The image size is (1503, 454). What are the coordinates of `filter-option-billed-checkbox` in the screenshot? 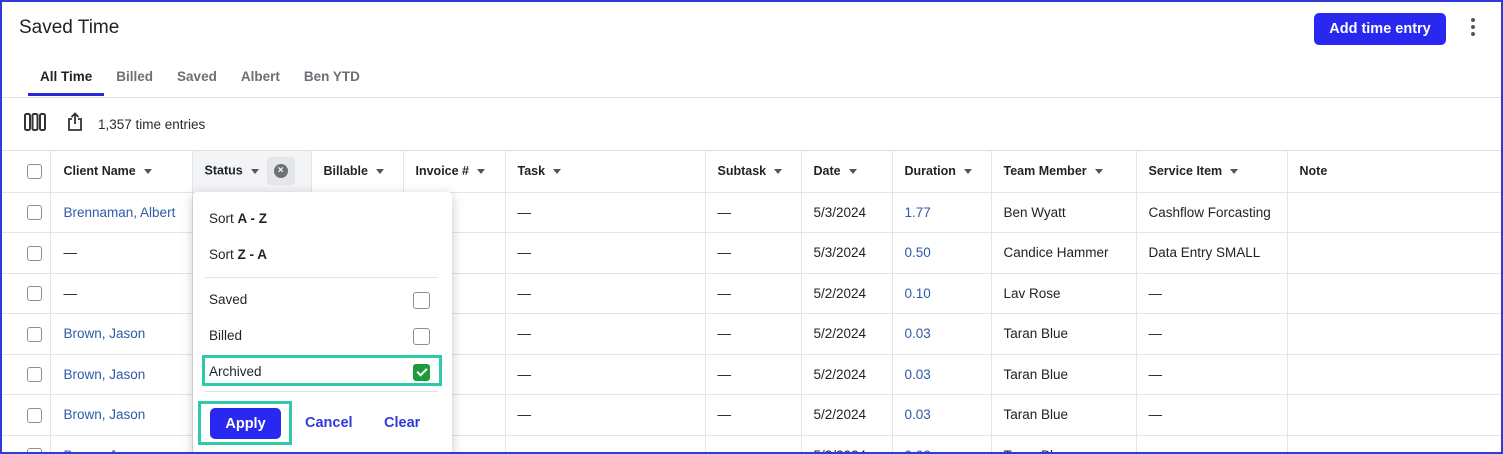 It's located at (421, 336).